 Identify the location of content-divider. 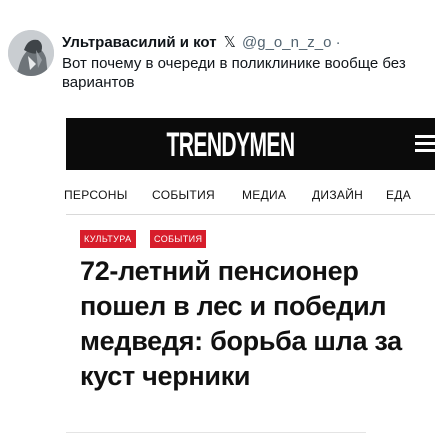
(216, 432).